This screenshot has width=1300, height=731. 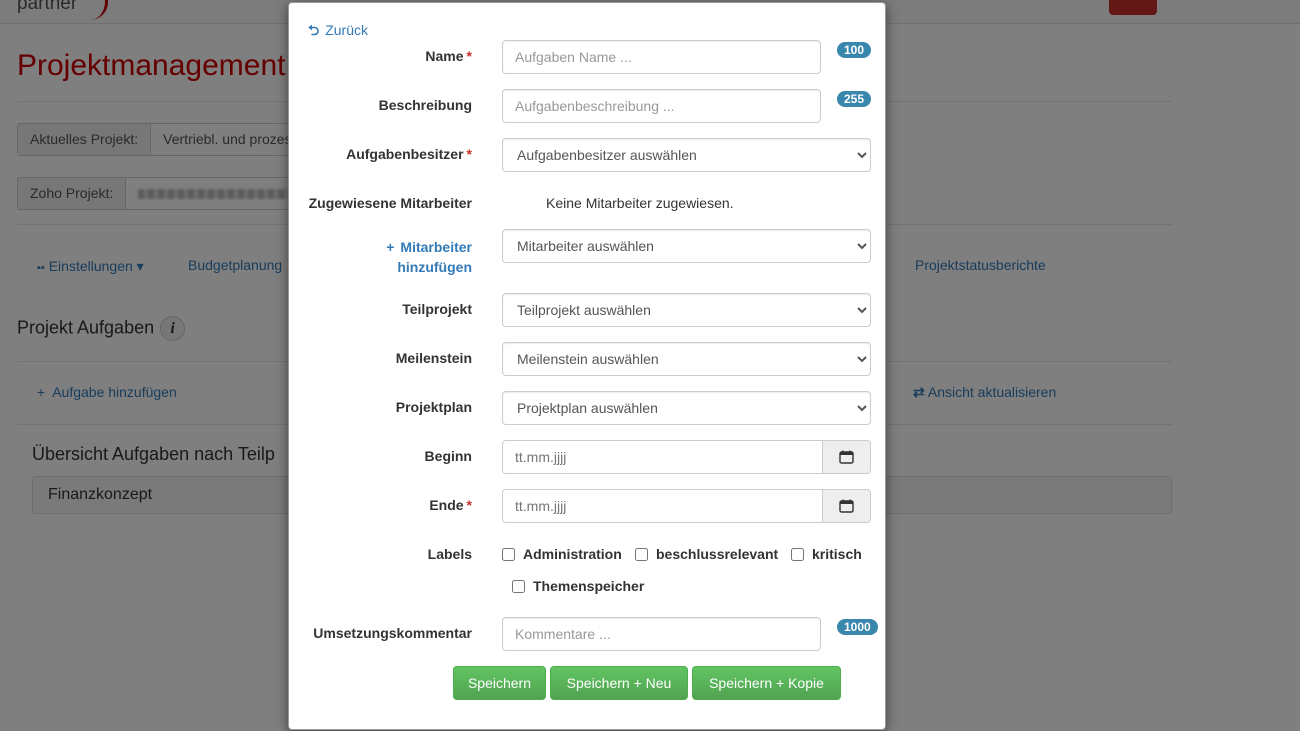 I want to click on comment-maxlength-badge: 1000, so click(x=857, y=627).